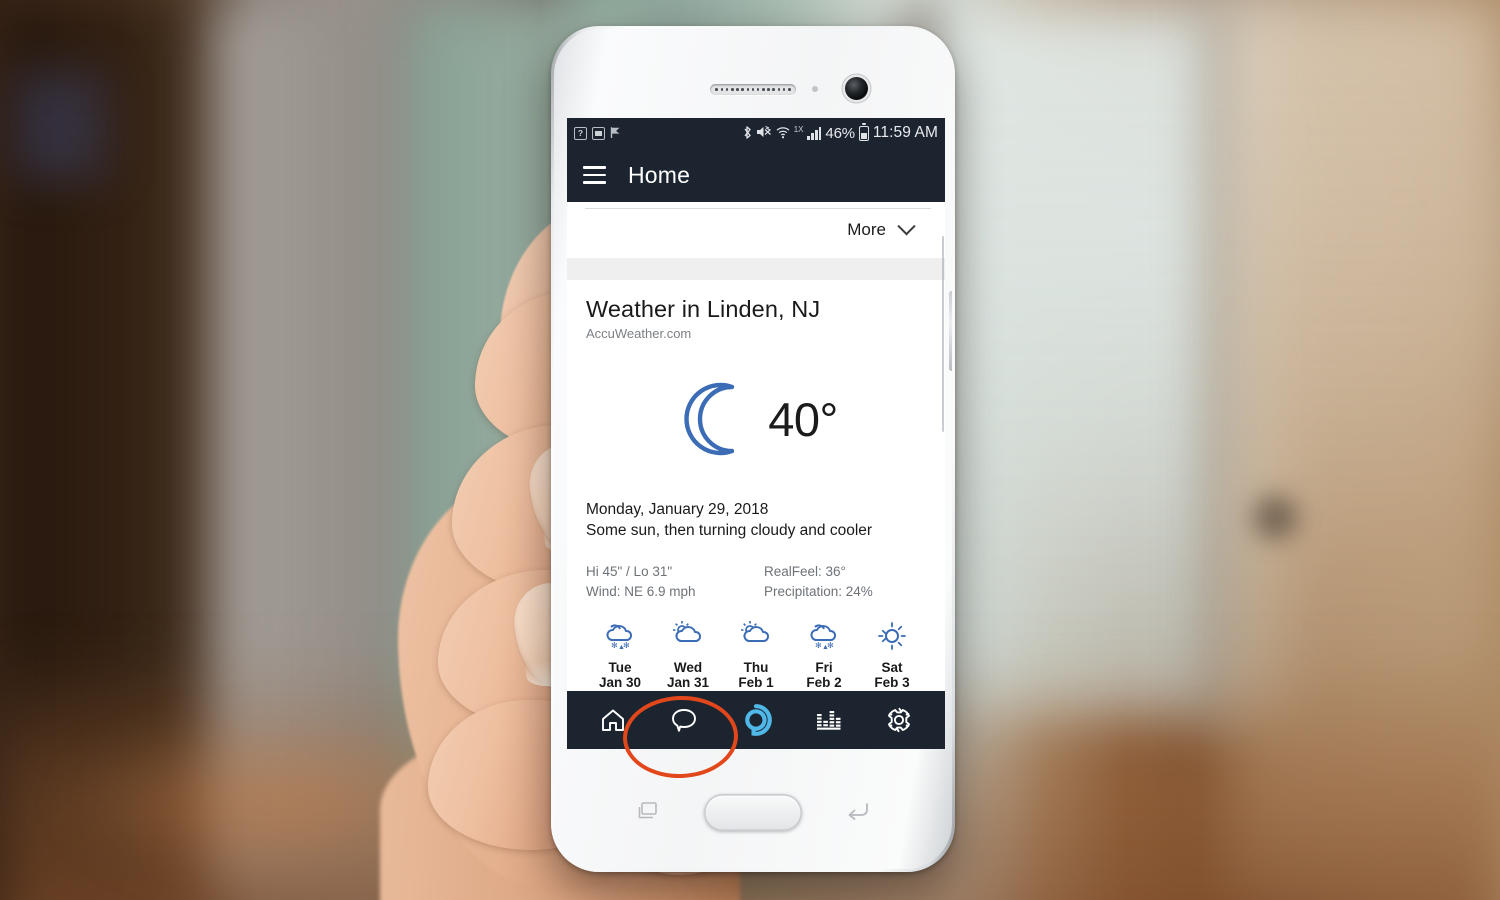 This screenshot has width=1500, height=900. What do you see at coordinates (756, 269) in the screenshot?
I see `section-gap-band` at bounding box center [756, 269].